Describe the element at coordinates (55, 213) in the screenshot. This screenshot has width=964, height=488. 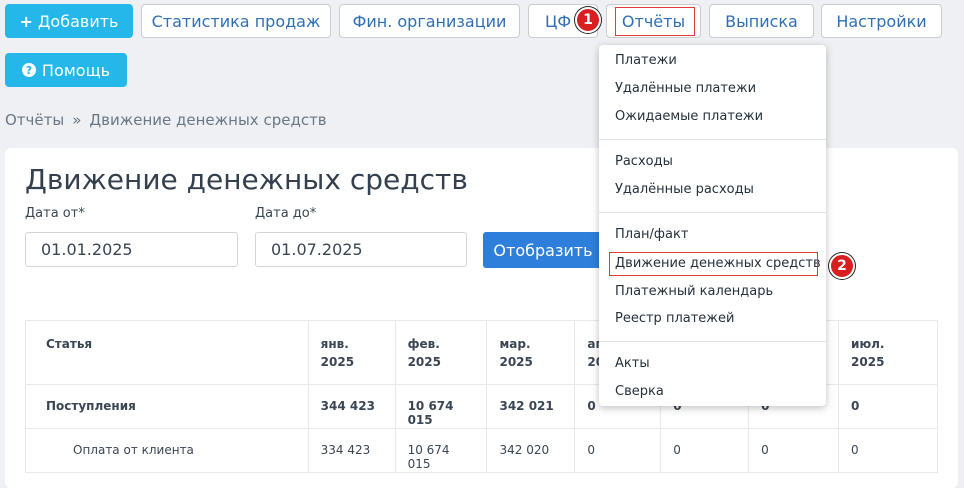
I see `date-from-label: Дата от*` at that location.